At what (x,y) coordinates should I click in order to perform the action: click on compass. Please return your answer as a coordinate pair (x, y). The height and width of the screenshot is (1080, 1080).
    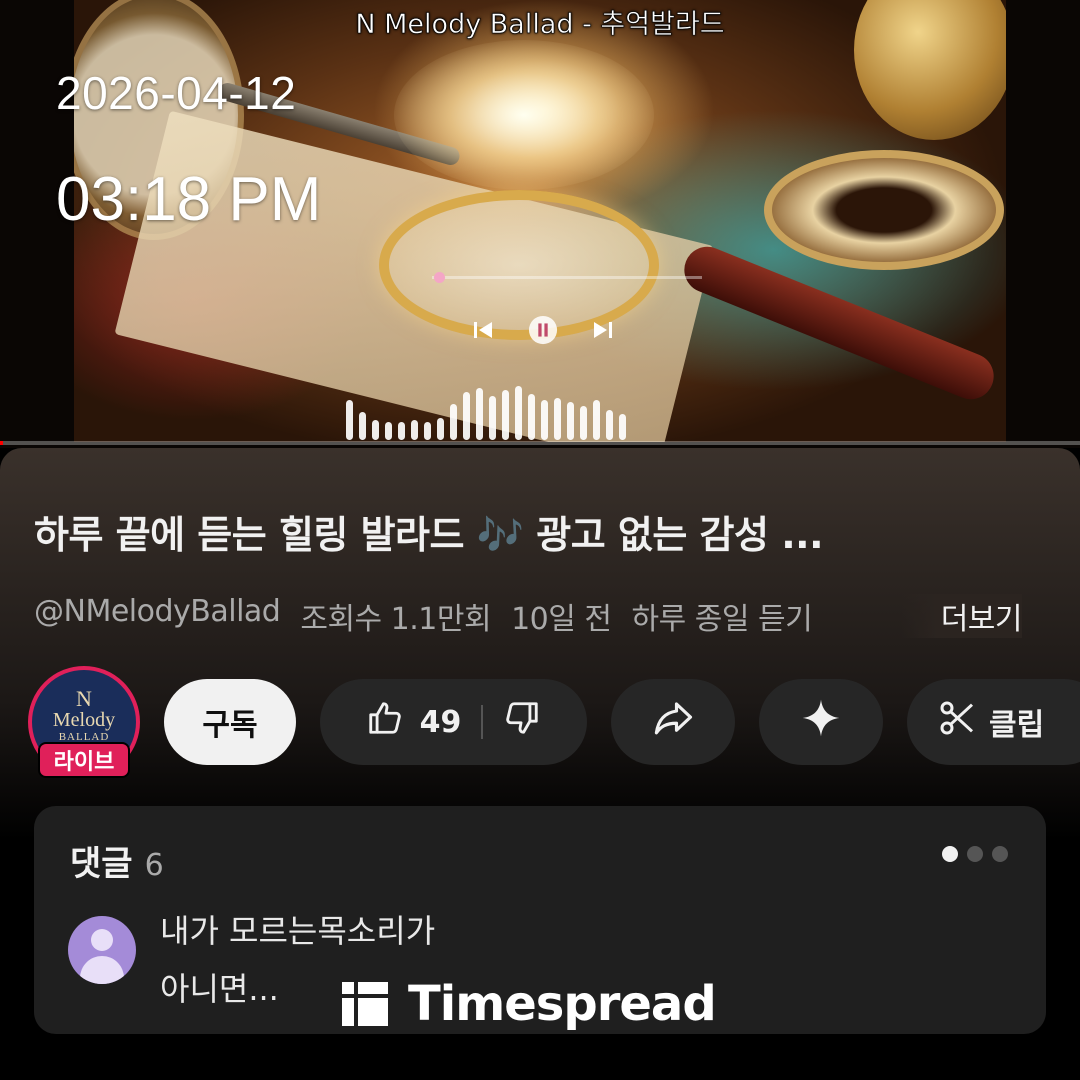
    Looking at the image, I should click on (884, 210).